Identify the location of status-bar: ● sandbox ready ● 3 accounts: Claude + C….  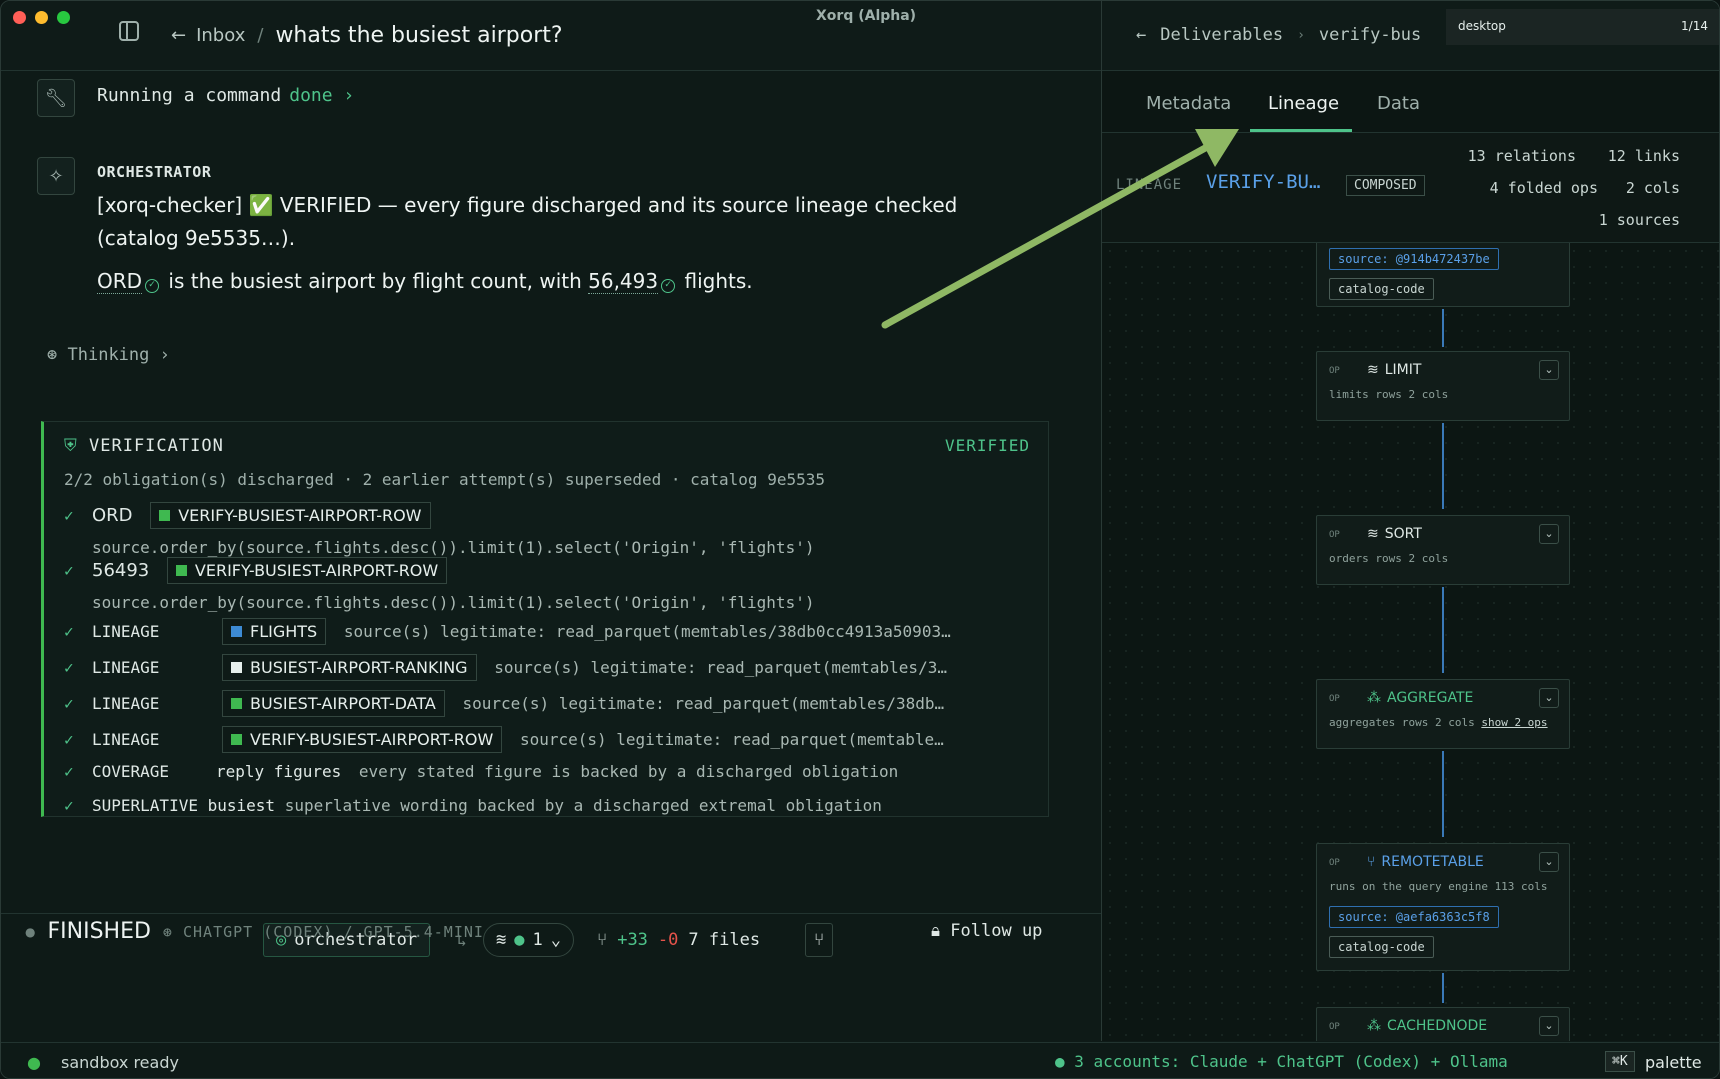
(860, 1060).